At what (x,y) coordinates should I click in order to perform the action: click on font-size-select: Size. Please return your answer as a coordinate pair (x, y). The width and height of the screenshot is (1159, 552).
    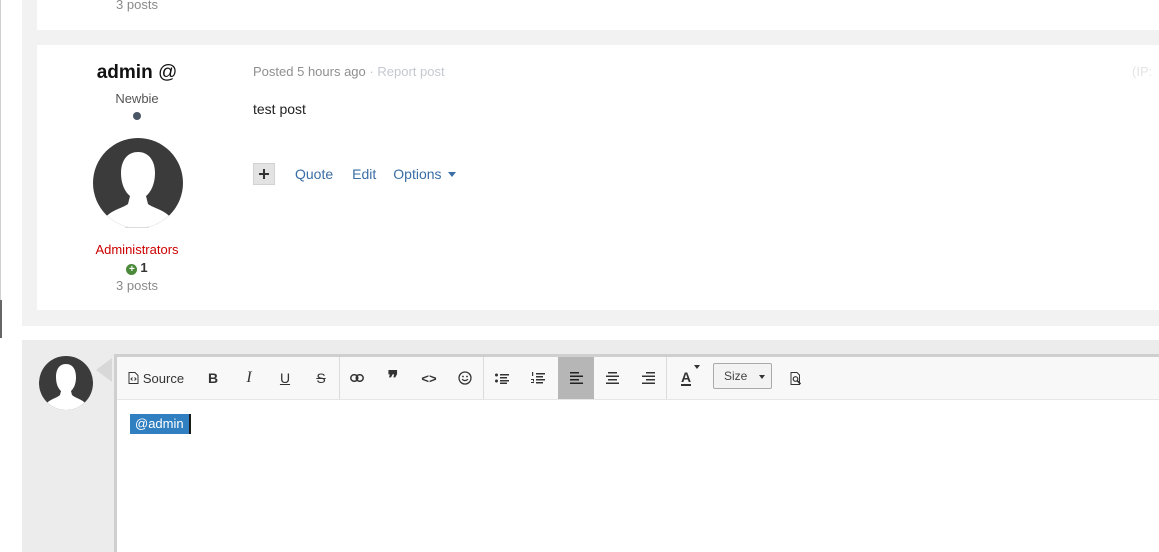
    Looking at the image, I should click on (742, 376).